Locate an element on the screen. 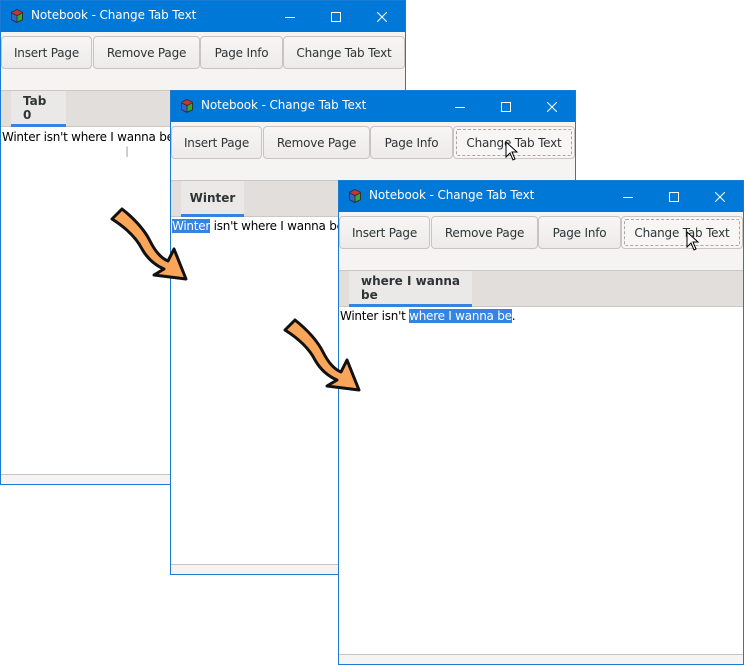 This screenshot has height=665, width=744. ibeam-cursor-icon: I is located at coordinates (127, 153).